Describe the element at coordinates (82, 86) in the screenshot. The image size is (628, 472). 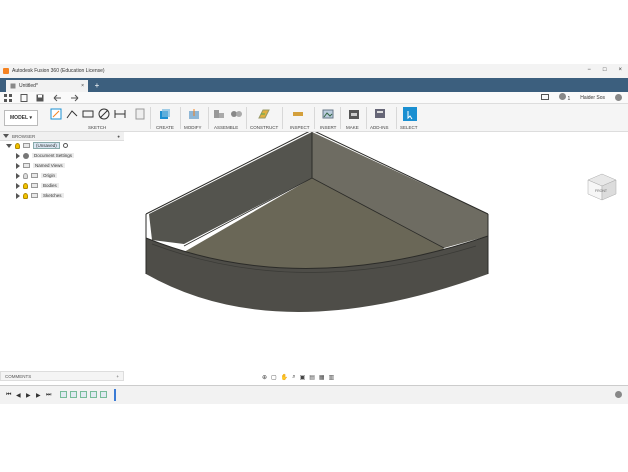
I see `tab-close-button: ×` at that location.